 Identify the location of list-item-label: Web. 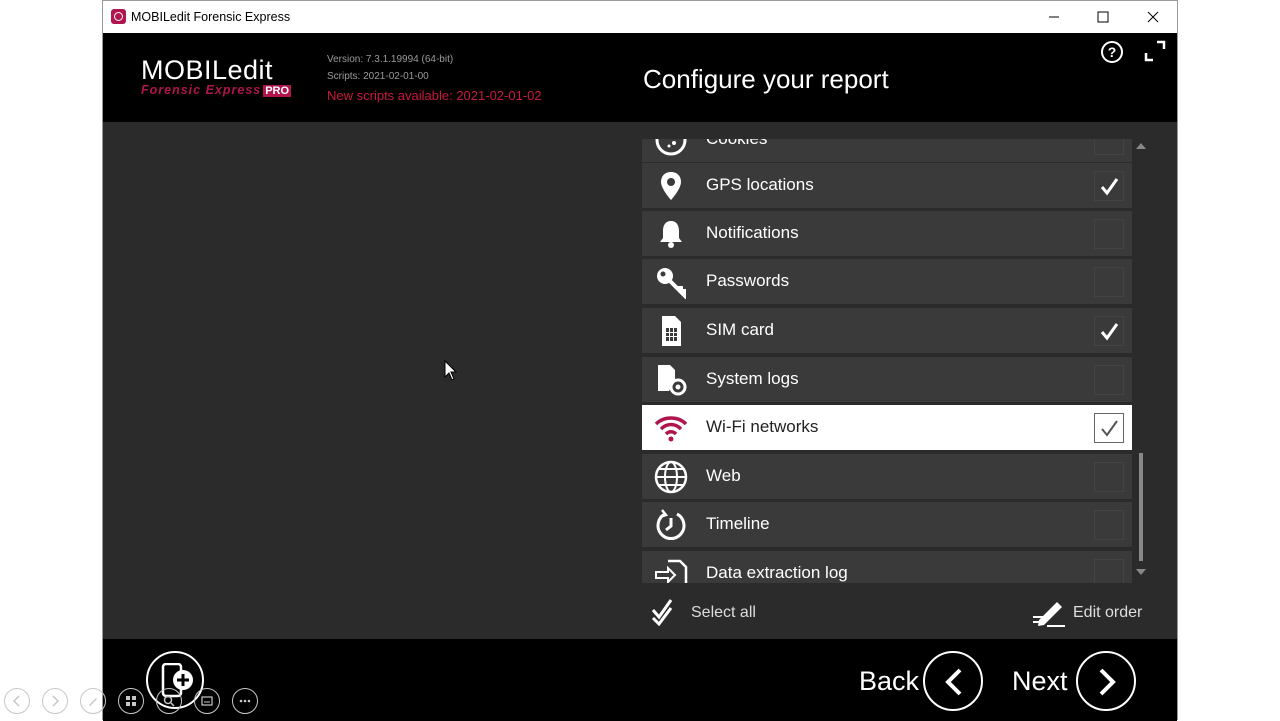
(723, 475).